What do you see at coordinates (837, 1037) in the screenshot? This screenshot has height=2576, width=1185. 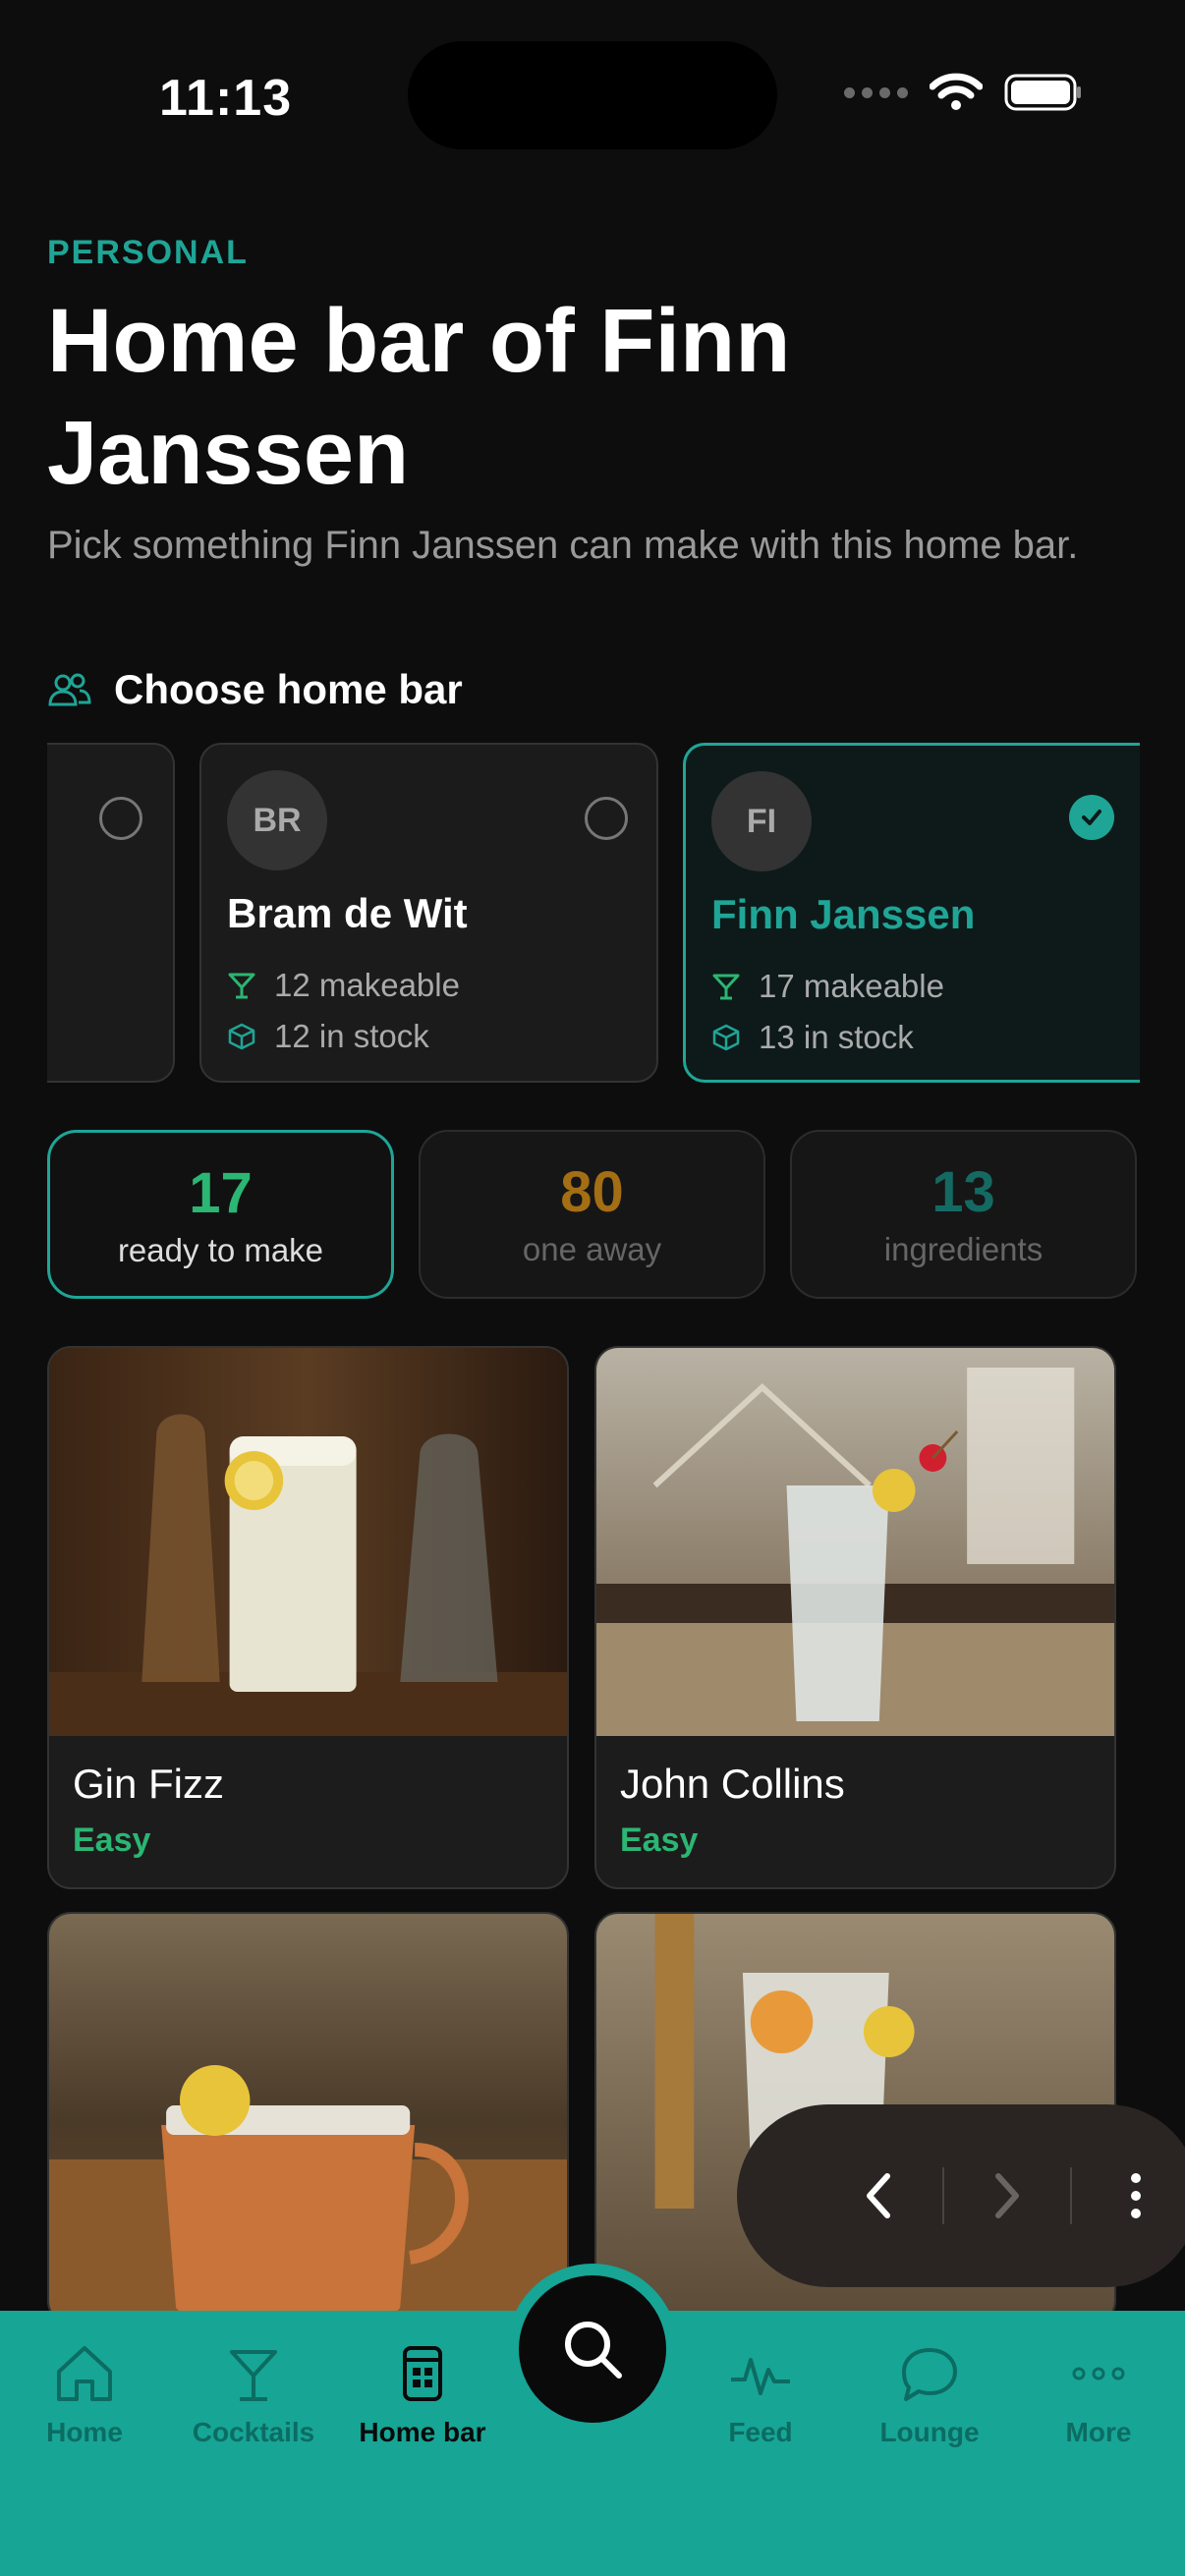 I see `stock-count: 13 in stock` at bounding box center [837, 1037].